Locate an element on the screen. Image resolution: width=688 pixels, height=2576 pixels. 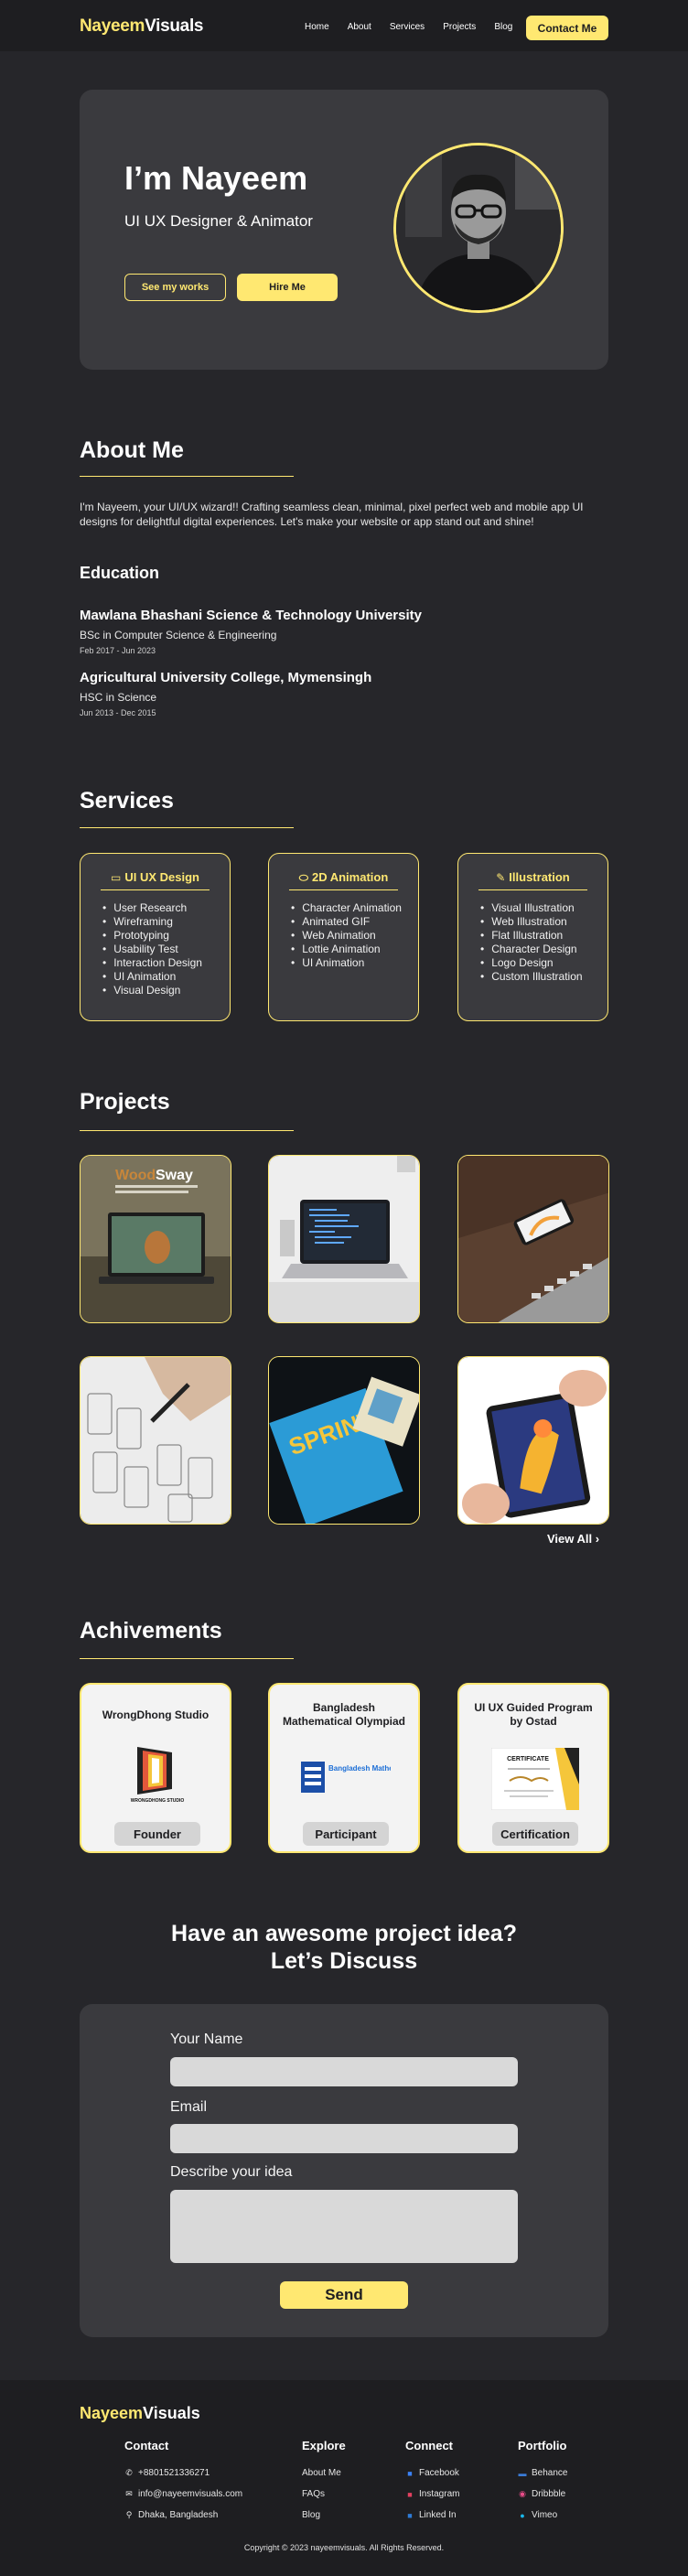
nav-link-home: Home is located at coordinates (317, 27).